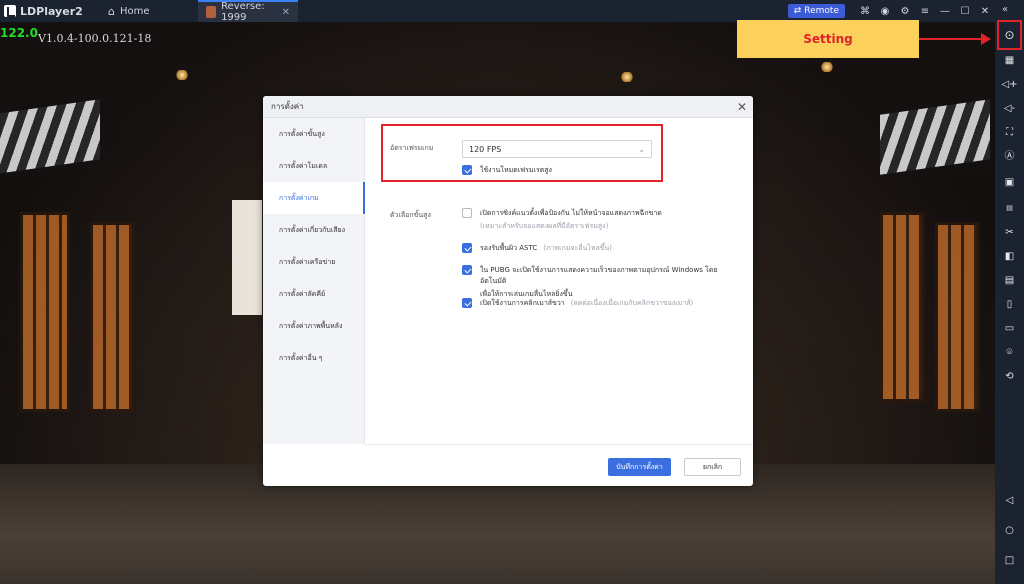 The width and height of the screenshot is (1024, 584). I want to click on astc-hint: (ภาพเกมจะลื่นไหลขึ้น), so click(578, 248).